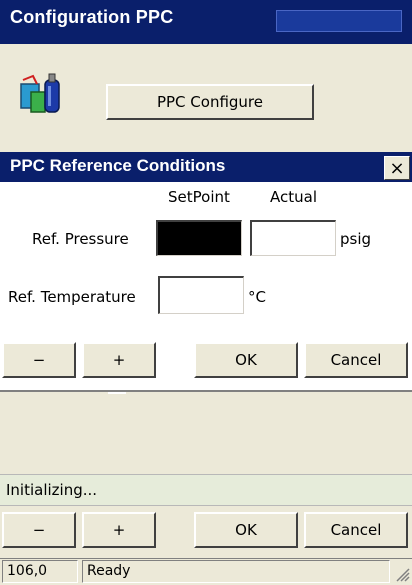 This screenshot has width=412, height=585. What do you see at coordinates (402, 574) in the screenshot?
I see `resize-grip-icon` at bounding box center [402, 574].